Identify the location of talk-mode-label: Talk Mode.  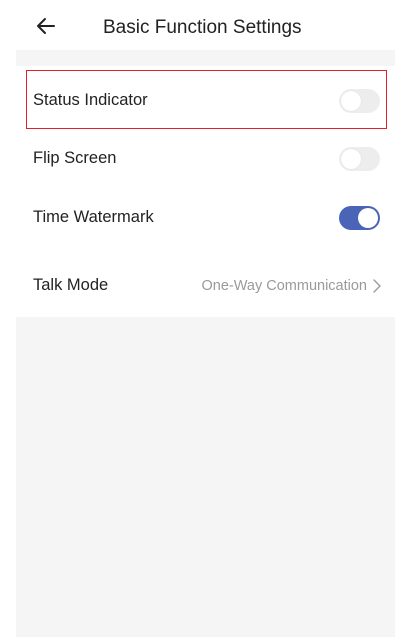
(71, 285).